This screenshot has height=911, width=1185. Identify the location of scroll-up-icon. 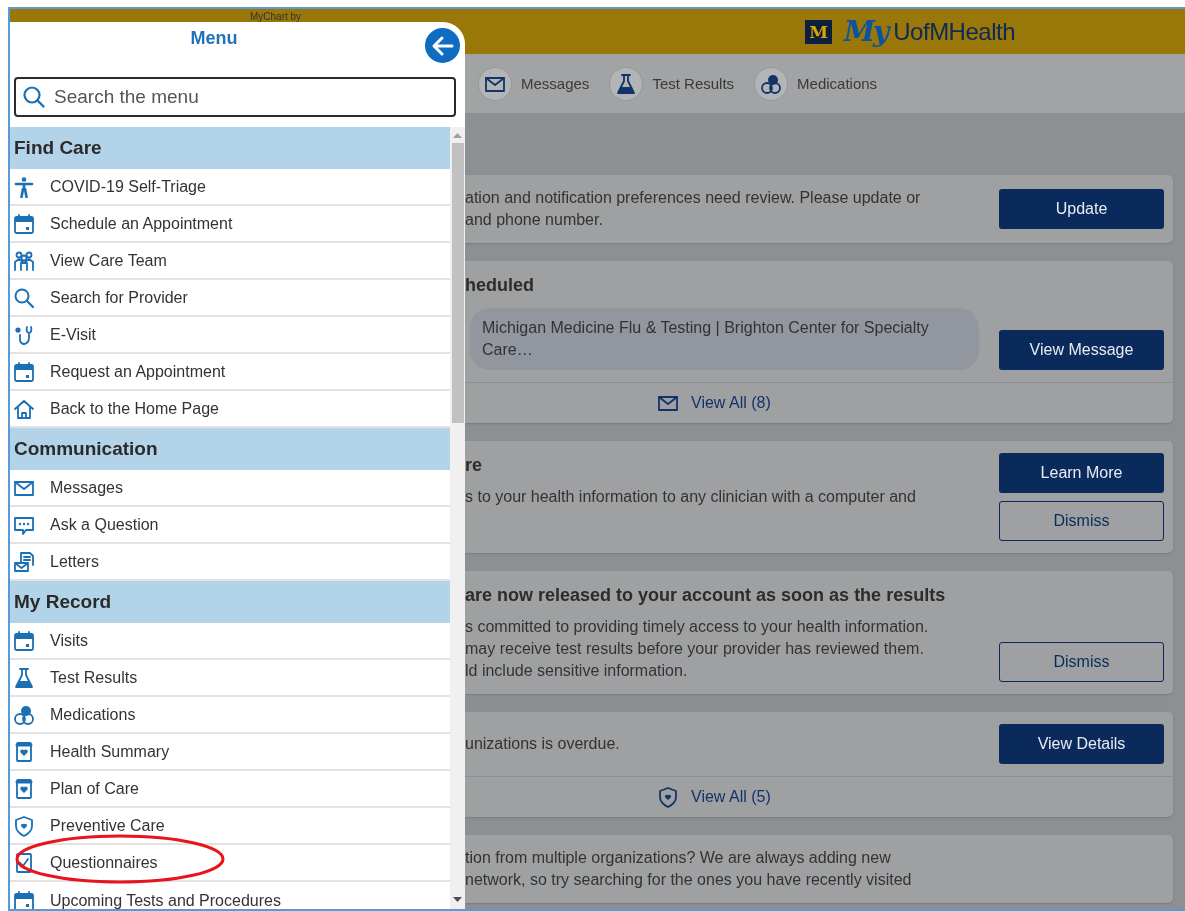
(457, 135).